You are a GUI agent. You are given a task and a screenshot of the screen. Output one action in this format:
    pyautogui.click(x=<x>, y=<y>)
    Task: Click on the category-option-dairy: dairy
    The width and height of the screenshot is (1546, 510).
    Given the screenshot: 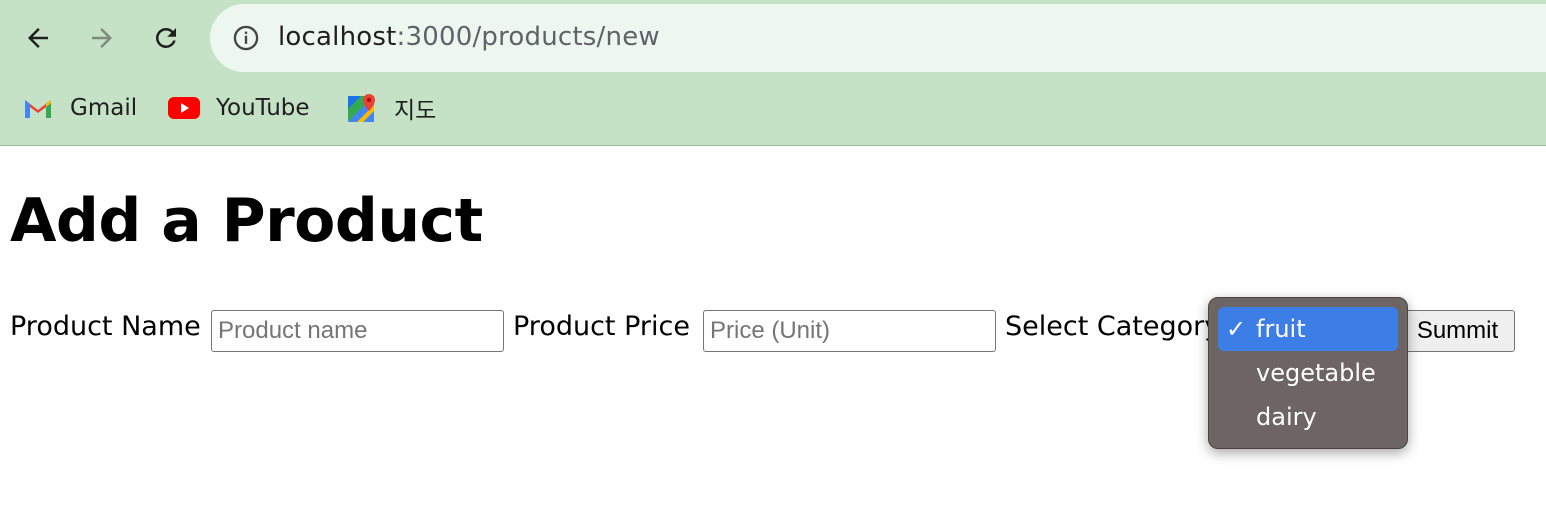 What is the action you would take?
    pyautogui.click(x=1308, y=417)
    